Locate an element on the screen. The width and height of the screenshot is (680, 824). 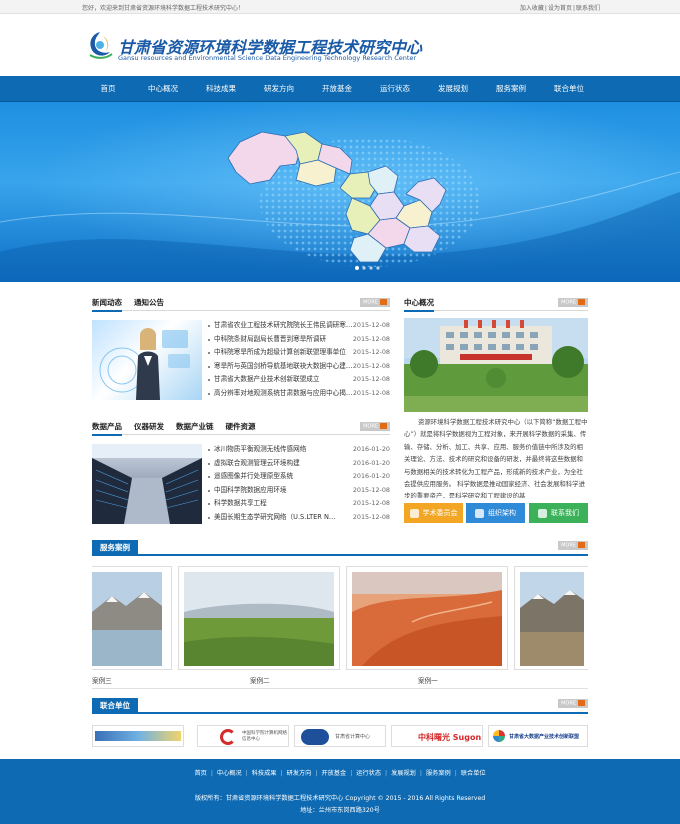
partners-more-button: MORE is located at coordinates (573, 703).